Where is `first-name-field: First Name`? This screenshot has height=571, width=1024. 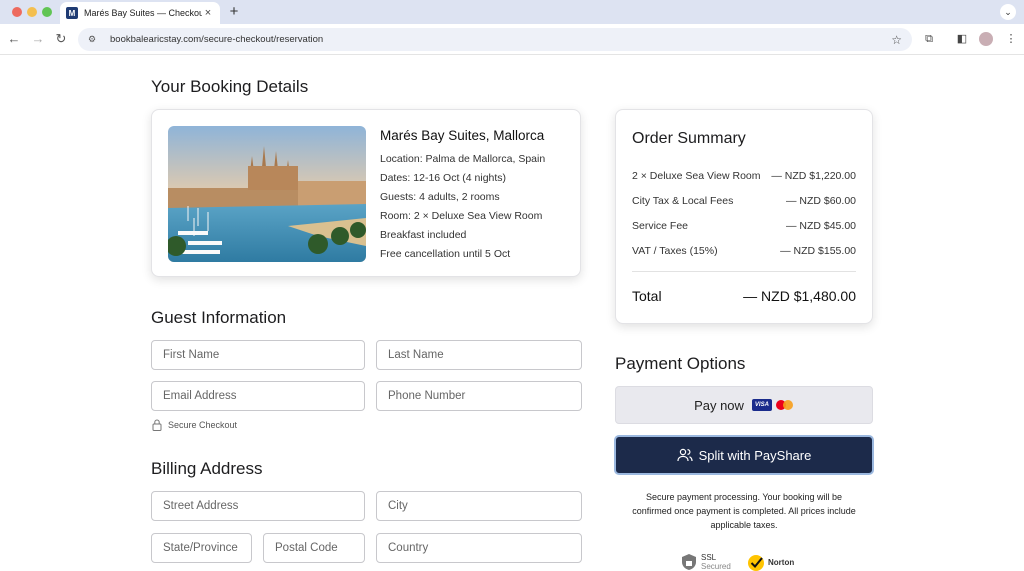 first-name-field: First Name is located at coordinates (258, 355).